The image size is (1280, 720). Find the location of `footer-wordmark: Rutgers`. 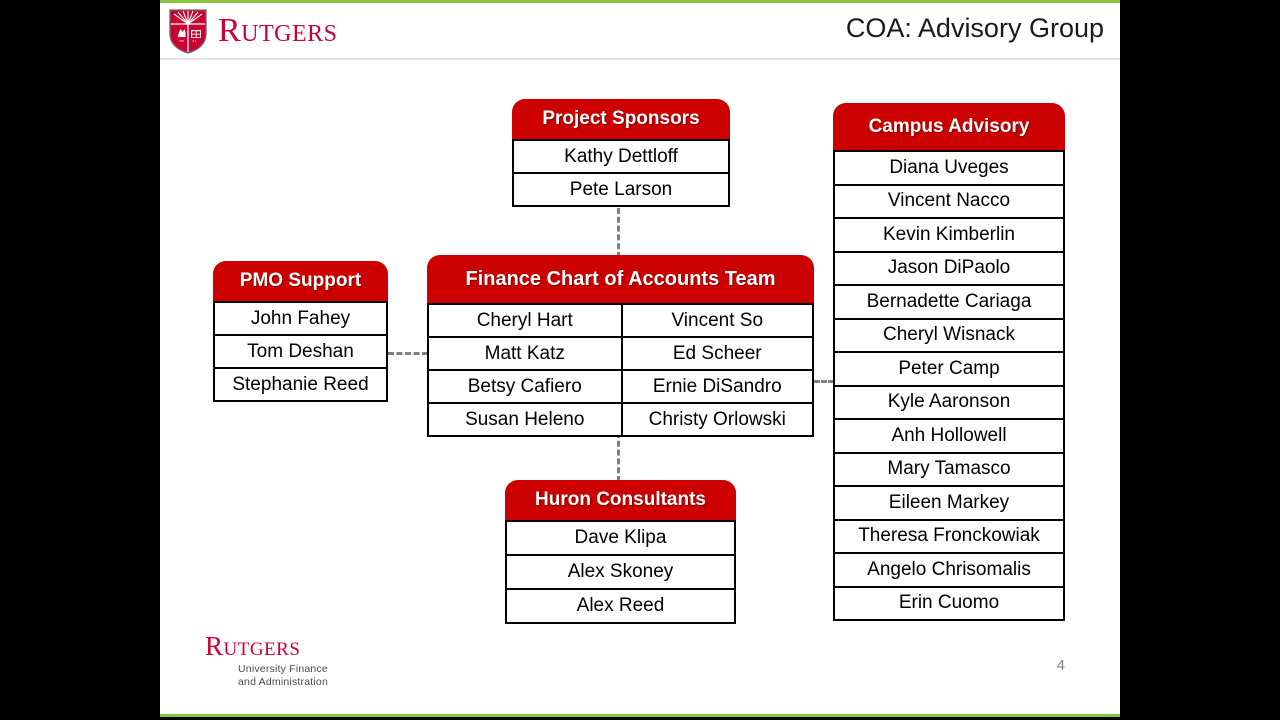

footer-wordmark: Rutgers is located at coordinates (253, 645).